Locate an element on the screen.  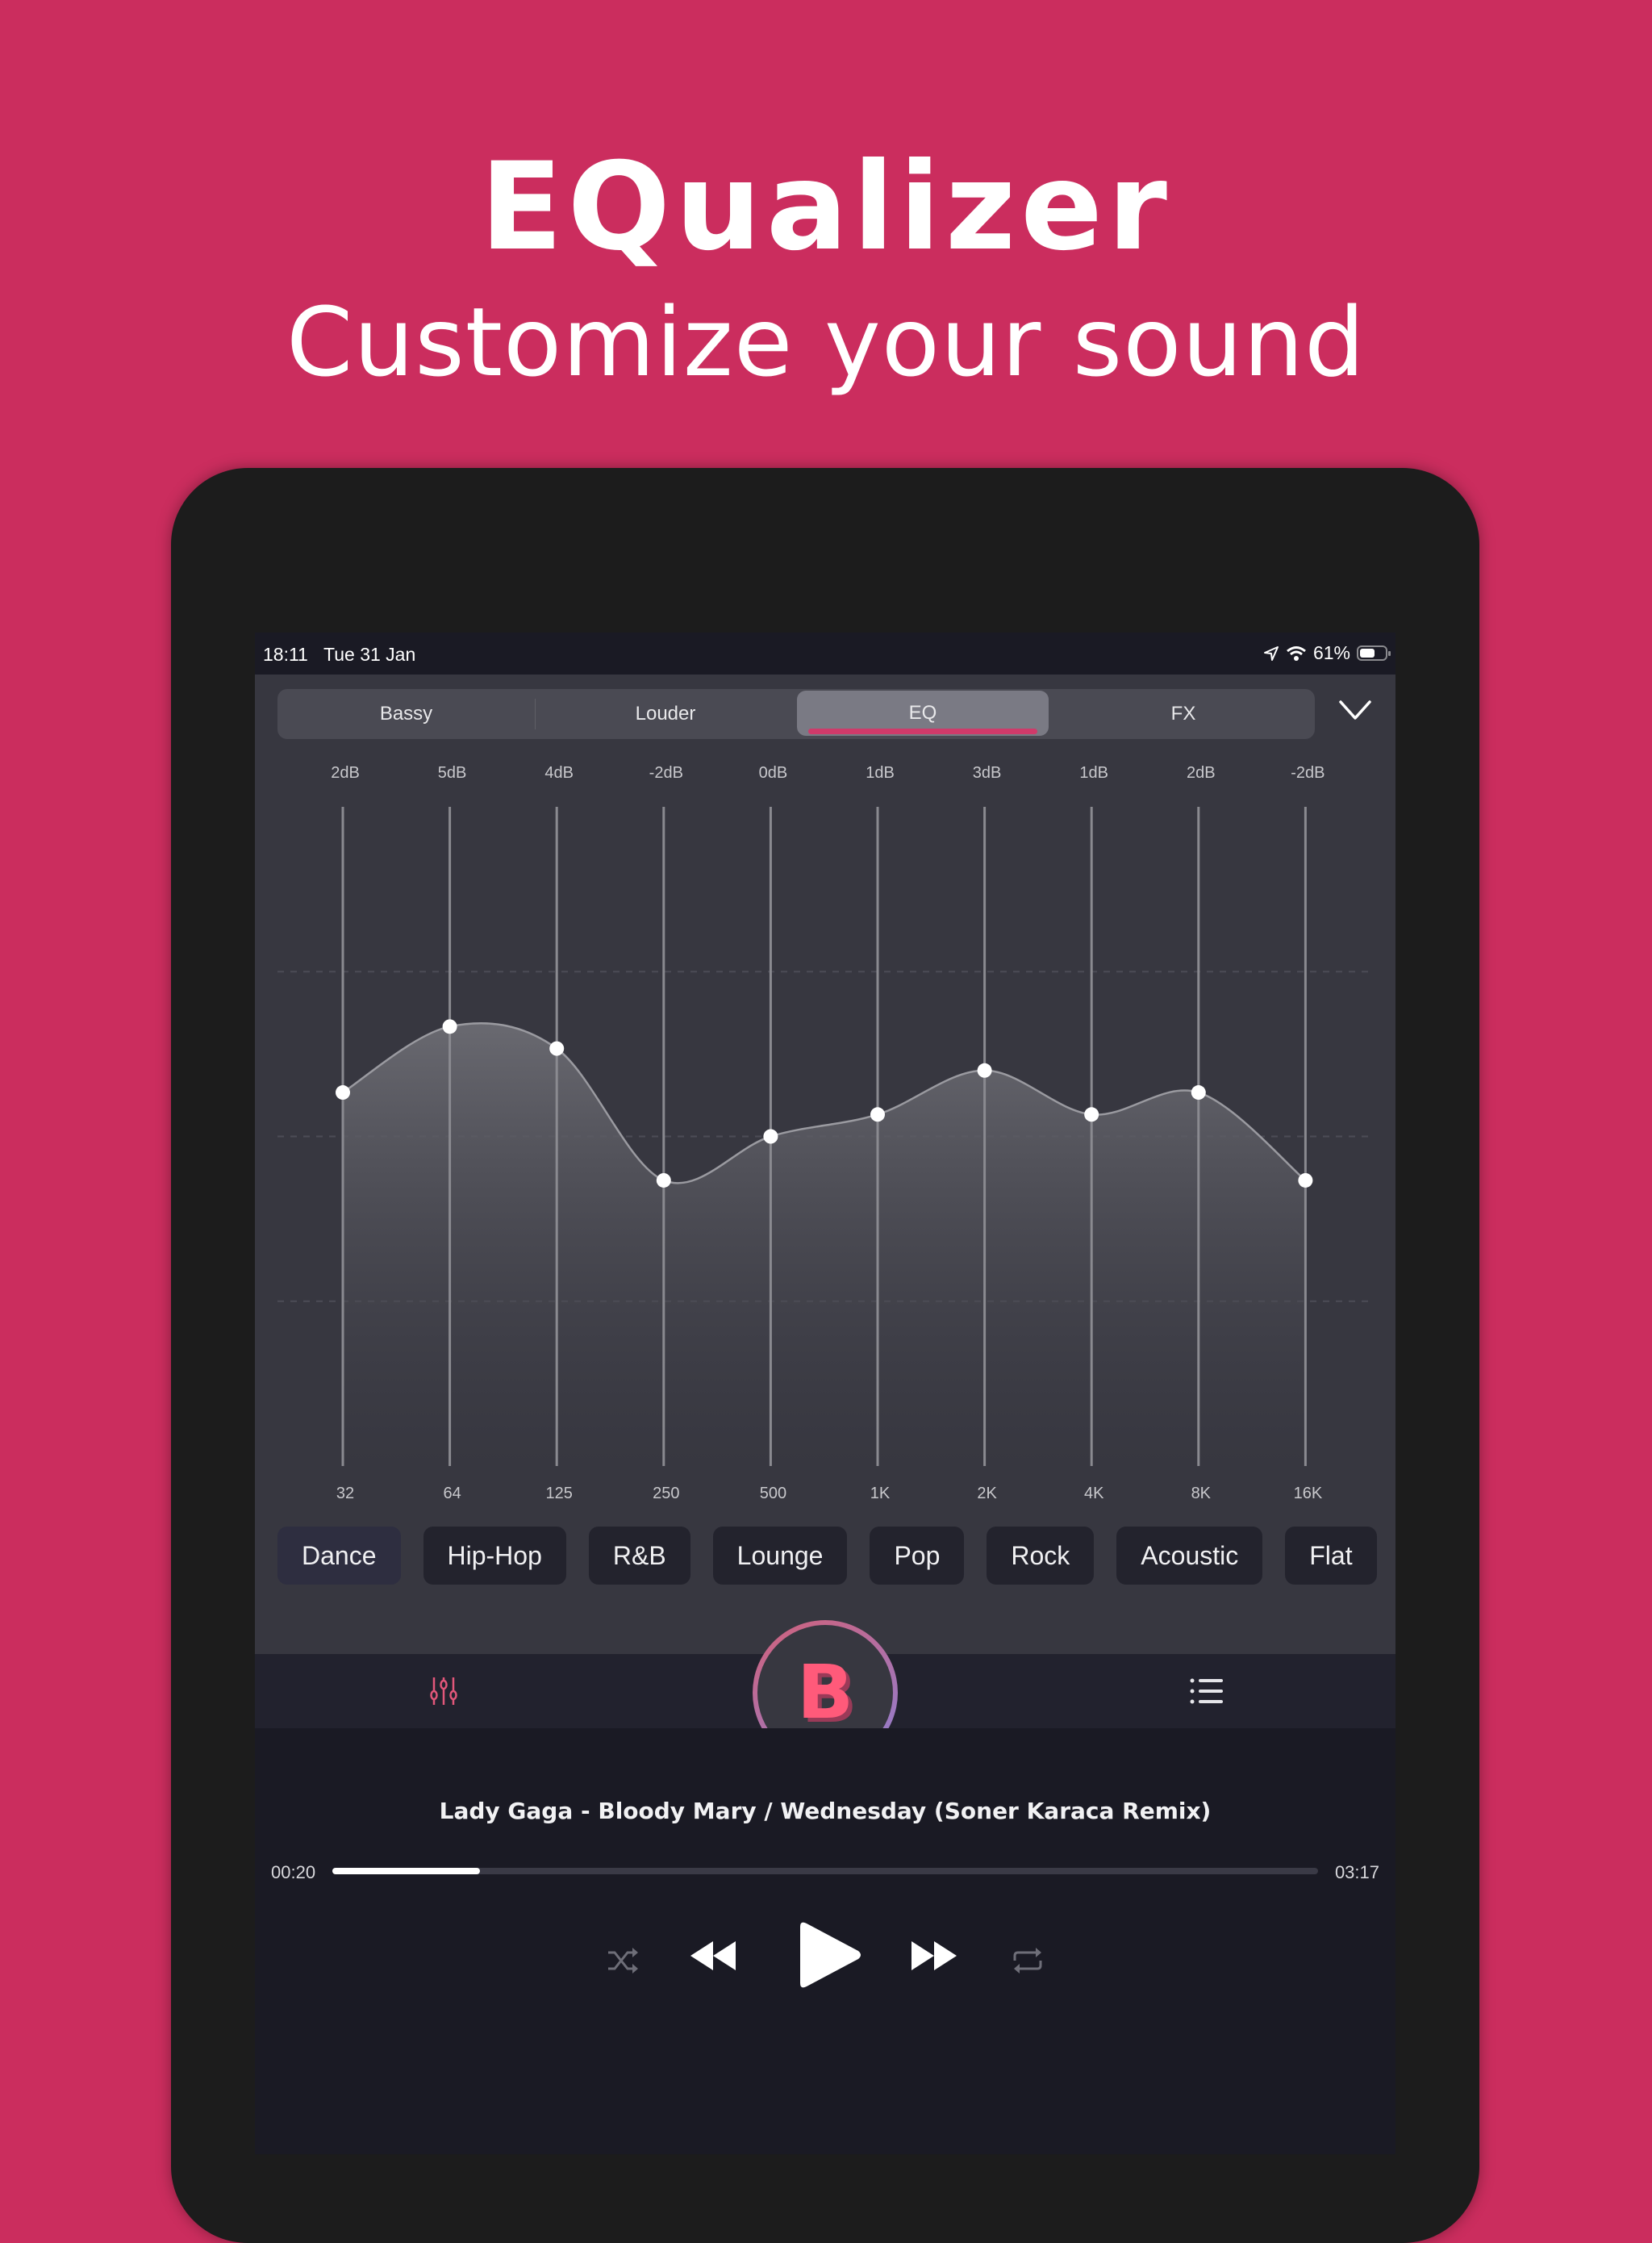
band-frequency-label: 64 is located at coordinates (452, 1493).